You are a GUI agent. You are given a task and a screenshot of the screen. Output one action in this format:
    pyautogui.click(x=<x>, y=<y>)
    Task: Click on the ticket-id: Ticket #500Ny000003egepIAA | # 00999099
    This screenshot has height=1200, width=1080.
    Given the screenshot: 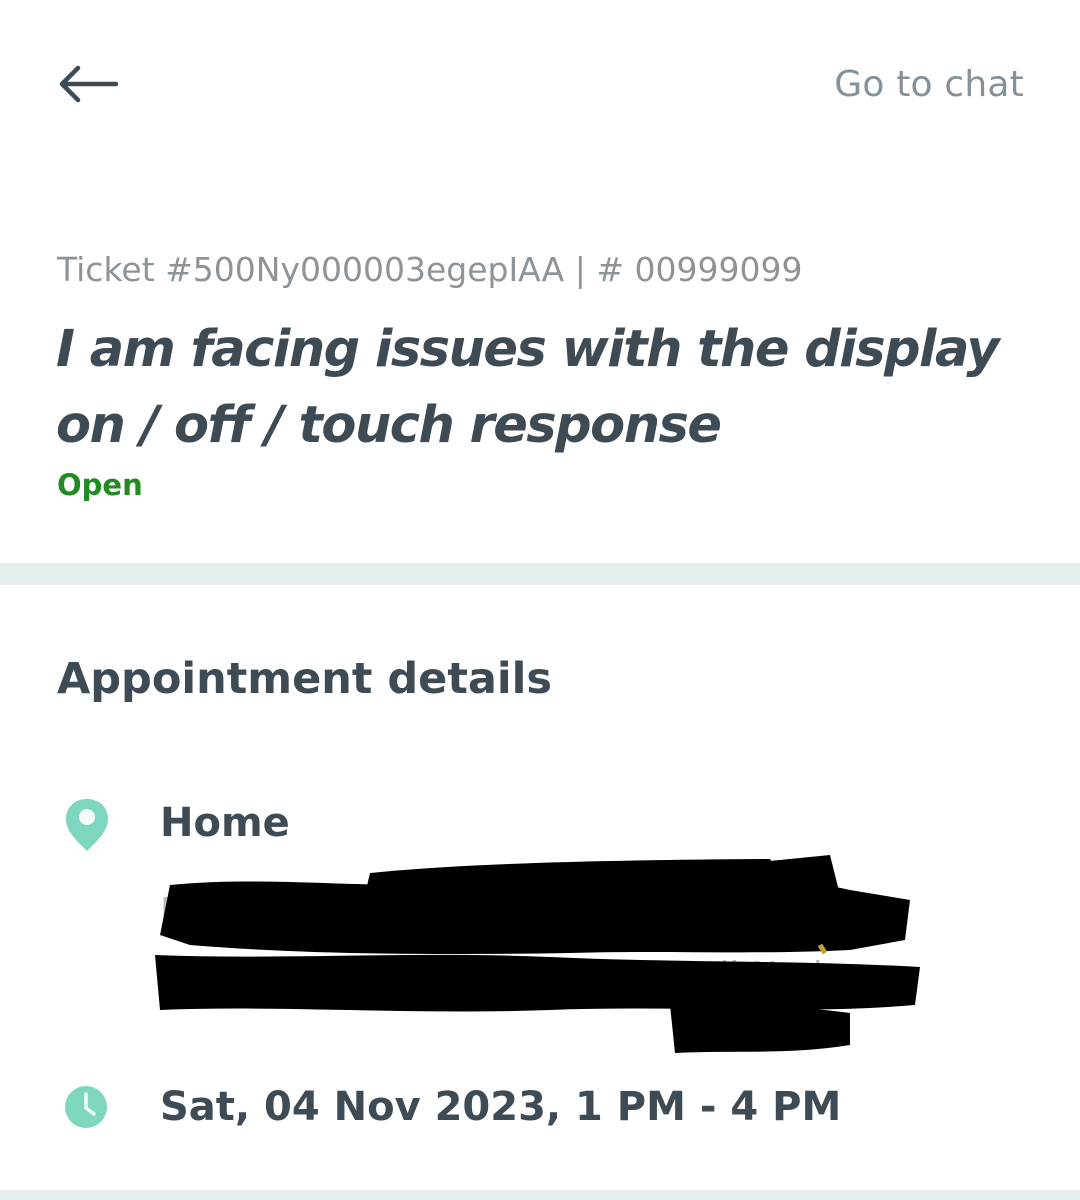 What is the action you would take?
    pyautogui.click(x=430, y=269)
    